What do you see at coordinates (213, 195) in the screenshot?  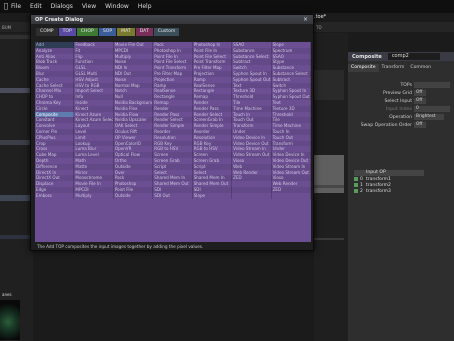 I see `op-item: Slope` at bounding box center [213, 195].